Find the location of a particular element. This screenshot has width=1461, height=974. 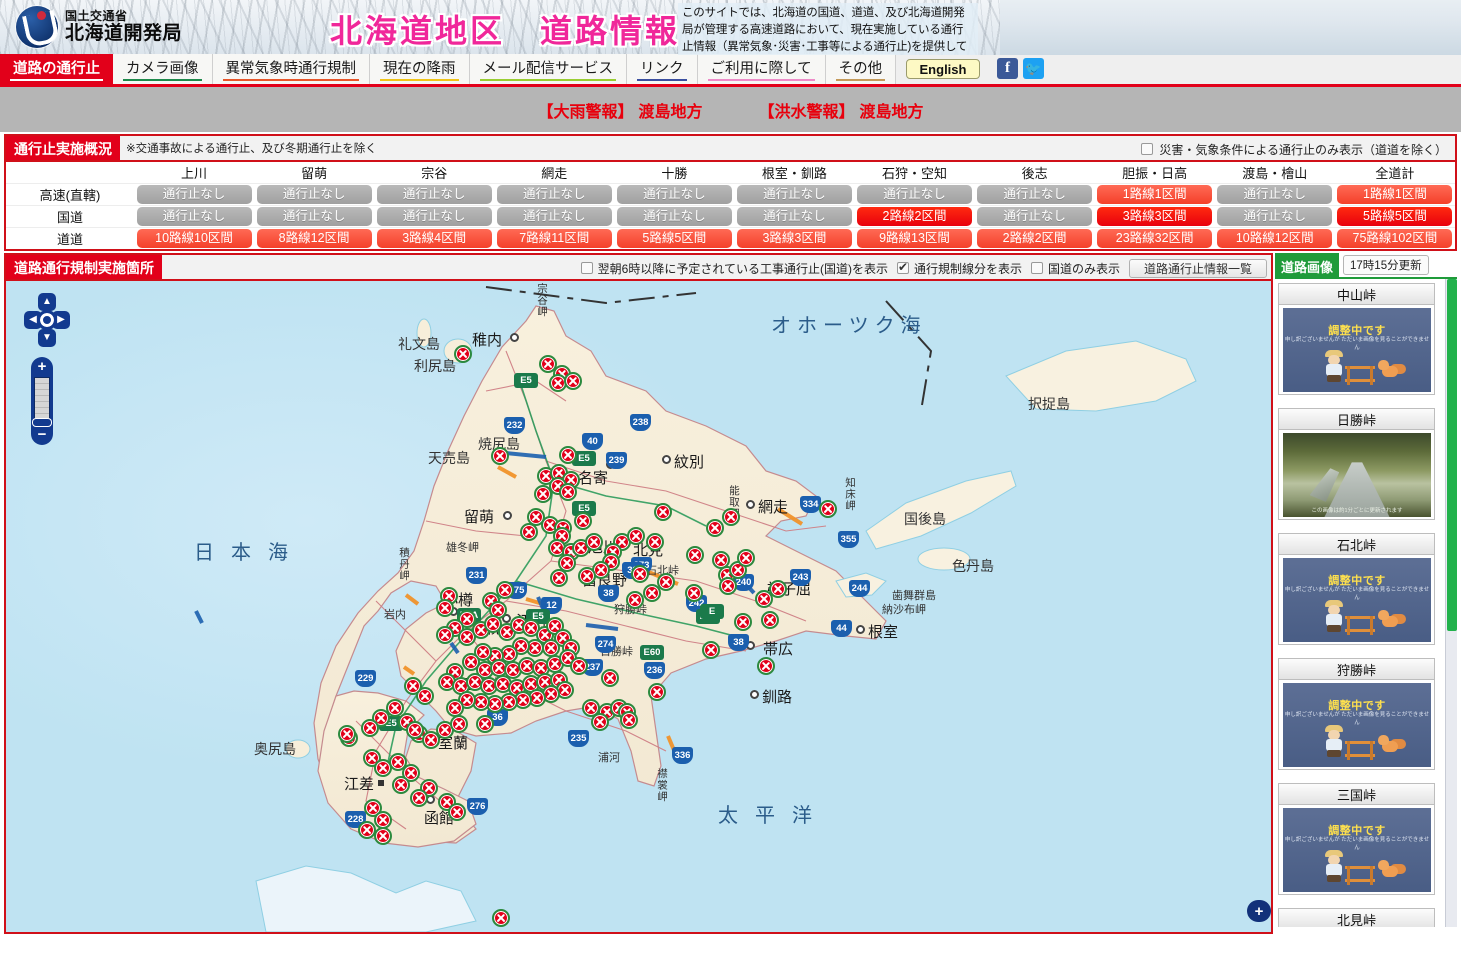

tab-others: その他 is located at coordinates (861, 69).